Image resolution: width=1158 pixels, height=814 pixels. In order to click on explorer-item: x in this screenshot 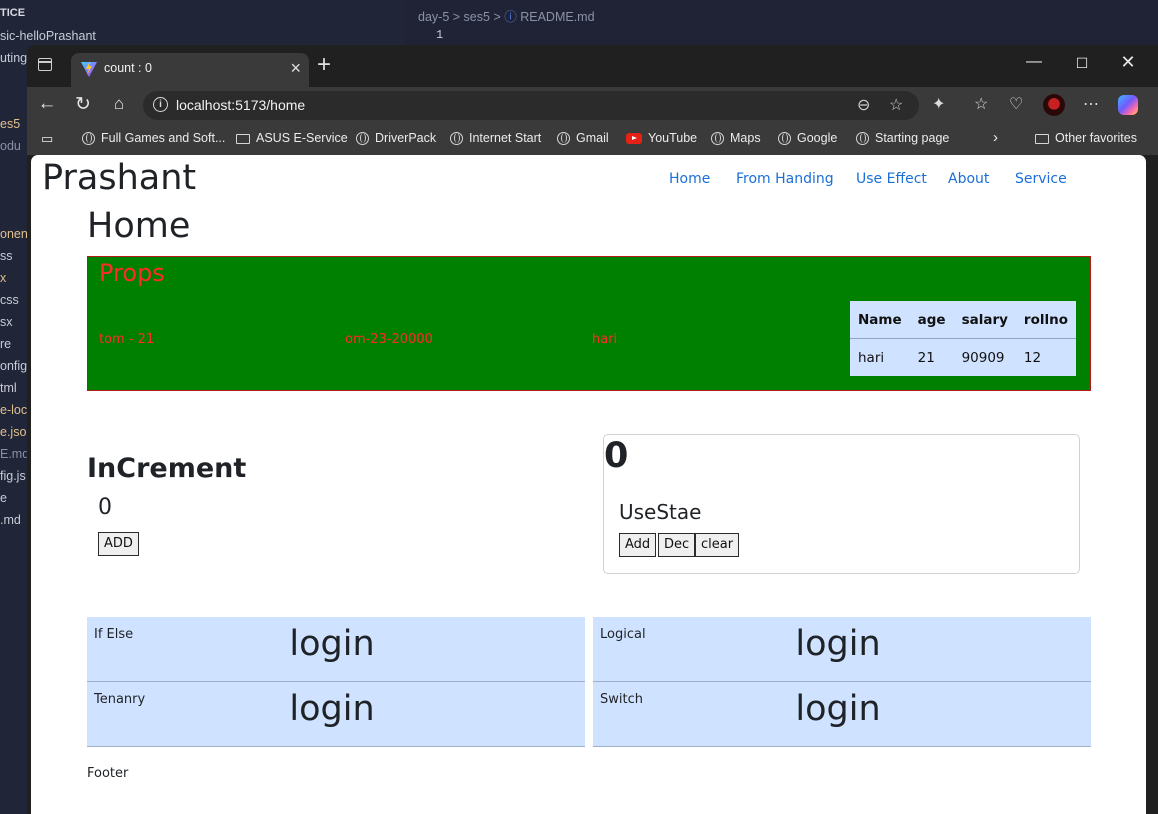, I will do `click(3, 278)`.